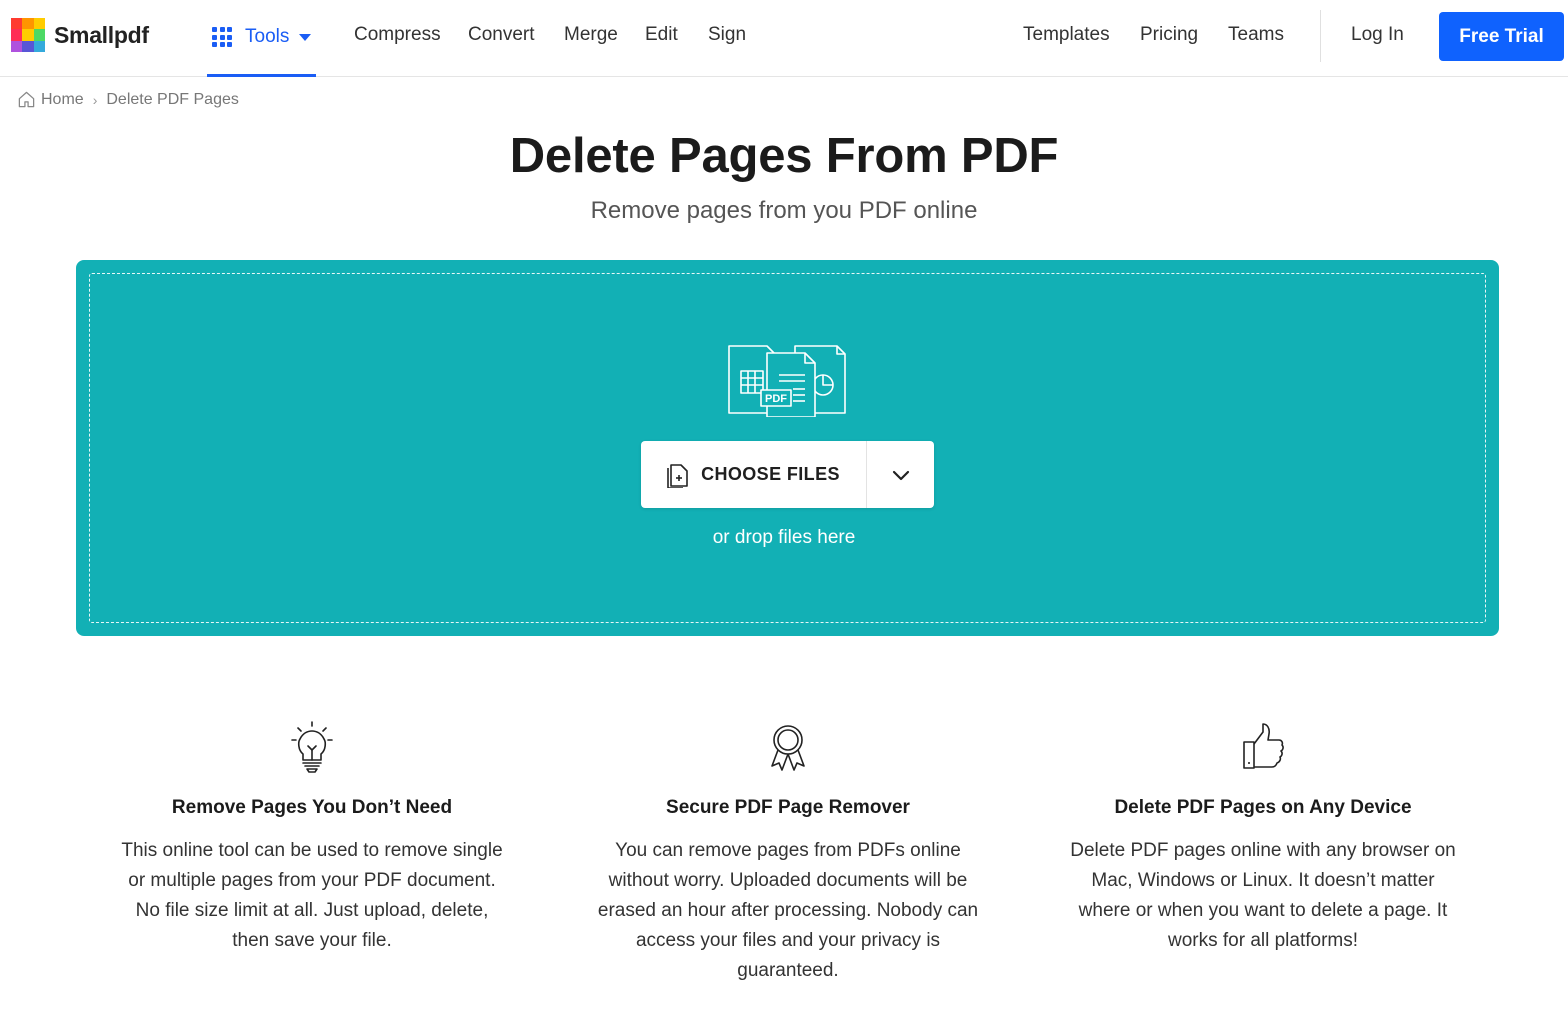  I want to click on choose-files-group: CHOOSE FILES, so click(787, 474).